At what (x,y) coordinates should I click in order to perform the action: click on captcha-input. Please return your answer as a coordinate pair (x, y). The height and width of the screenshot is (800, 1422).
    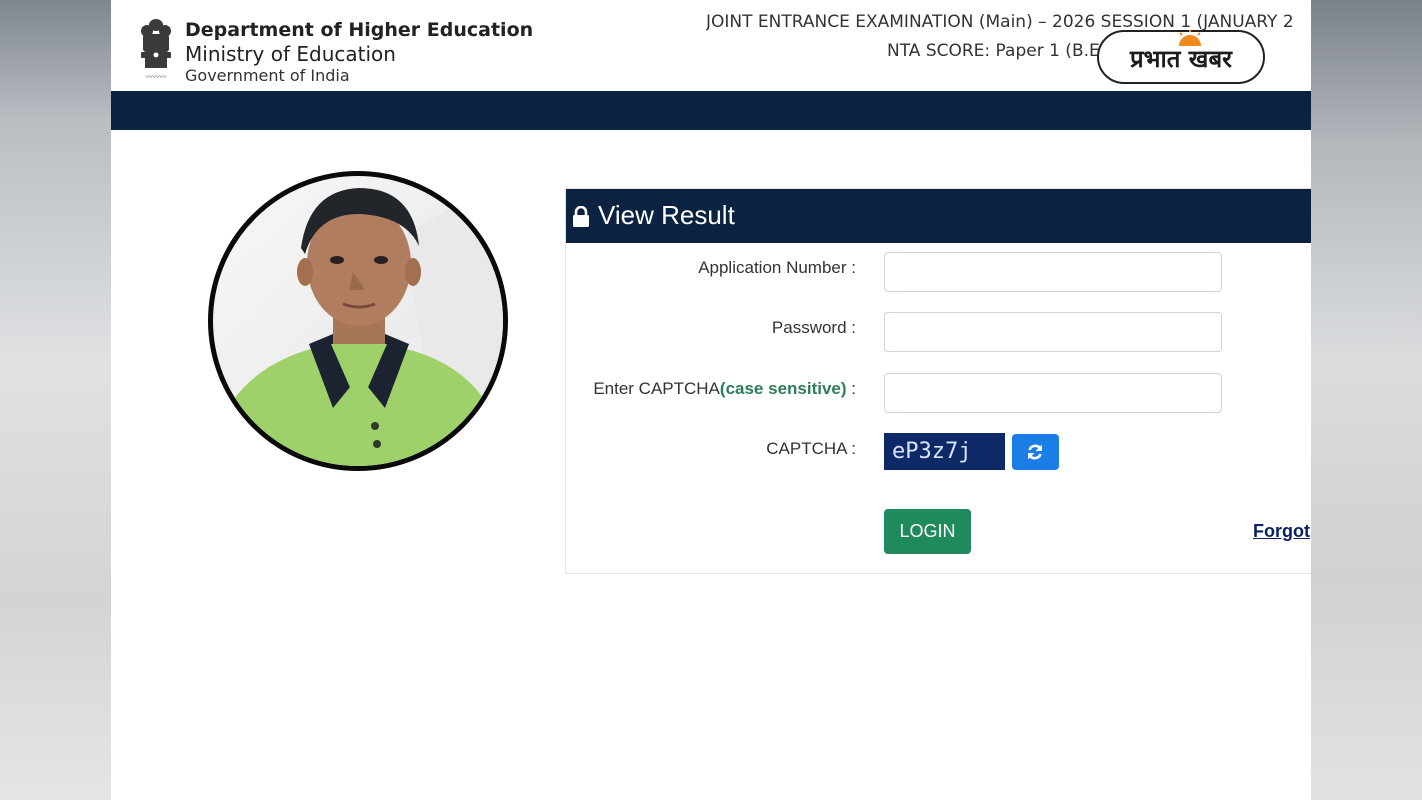
    Looking at the image, I should click on (1053, 393).